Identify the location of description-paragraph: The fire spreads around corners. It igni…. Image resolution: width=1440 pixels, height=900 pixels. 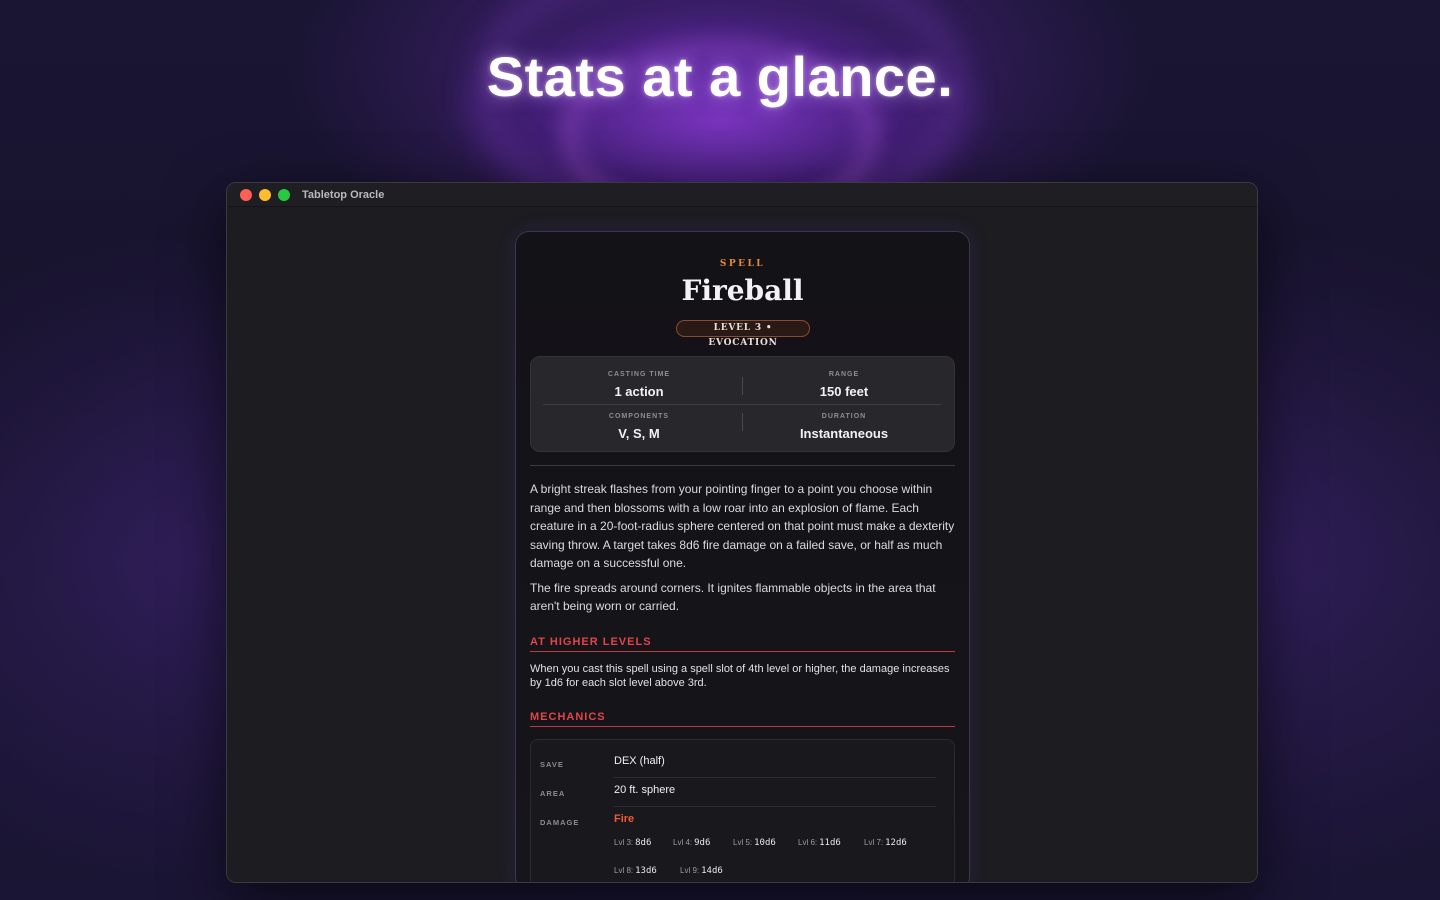
(733, 597).